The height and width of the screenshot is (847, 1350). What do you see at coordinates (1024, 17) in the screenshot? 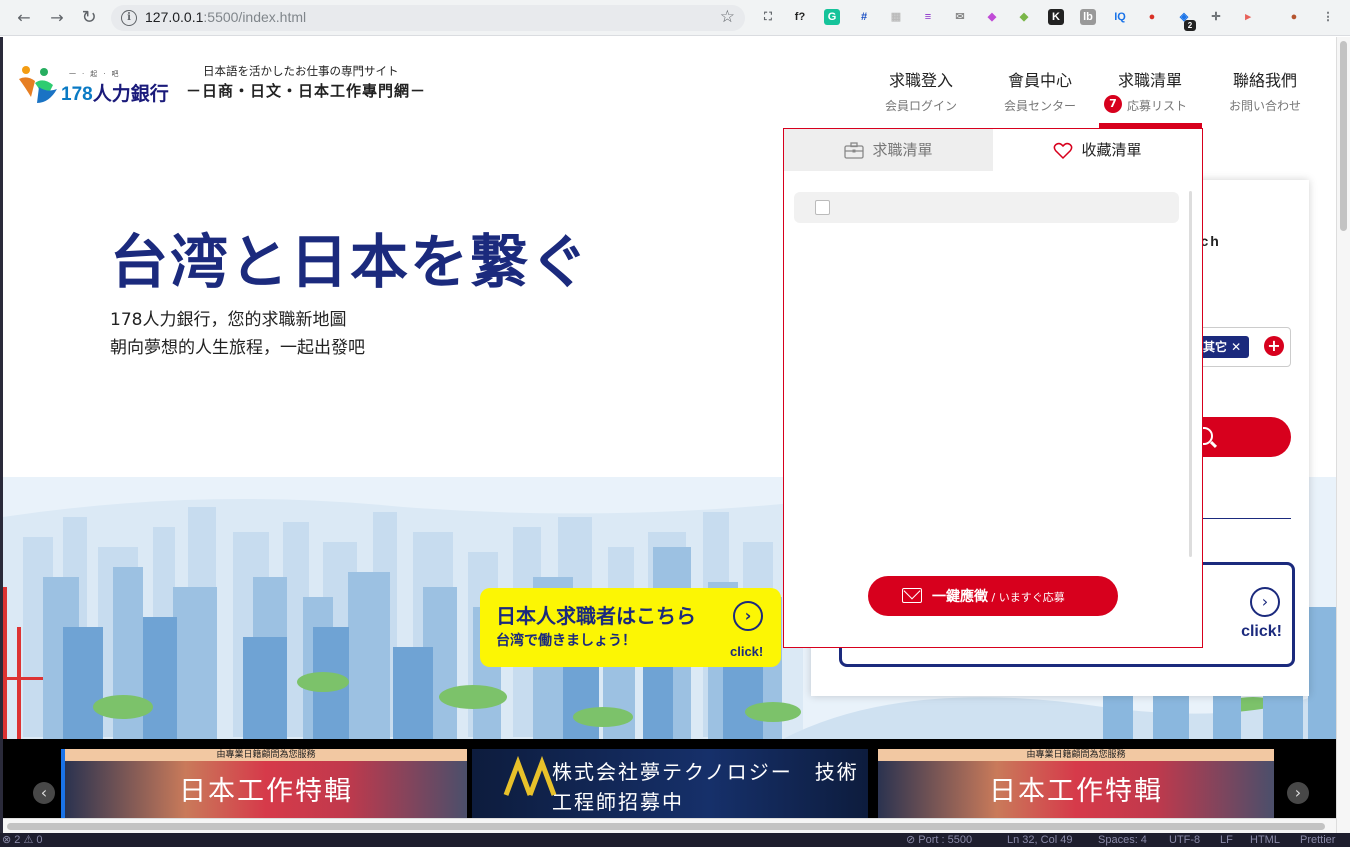
I see `gem-ext-icon: ◆` at bounding box center [1024, 17].